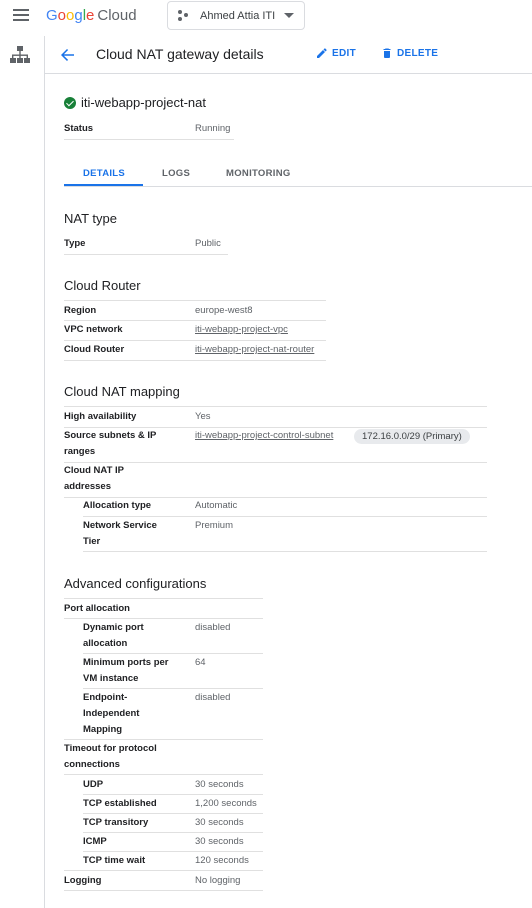 This screenshot has height=908, width=532. Describe the element at coordinates (409, 53) in the screenshot. I see `delete-button: DELETE` at that location.